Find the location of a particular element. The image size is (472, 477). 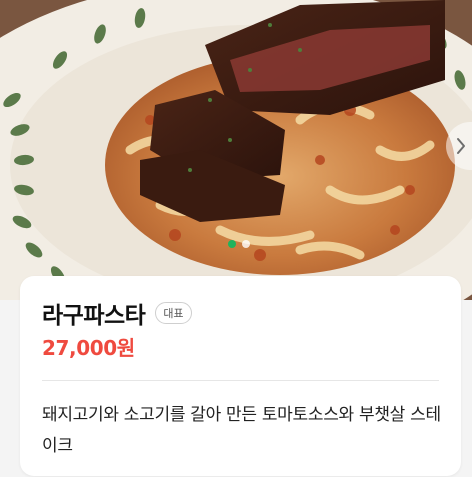

menu-title-row: 라구파스타 대표 is located at coordinates (117, 313).